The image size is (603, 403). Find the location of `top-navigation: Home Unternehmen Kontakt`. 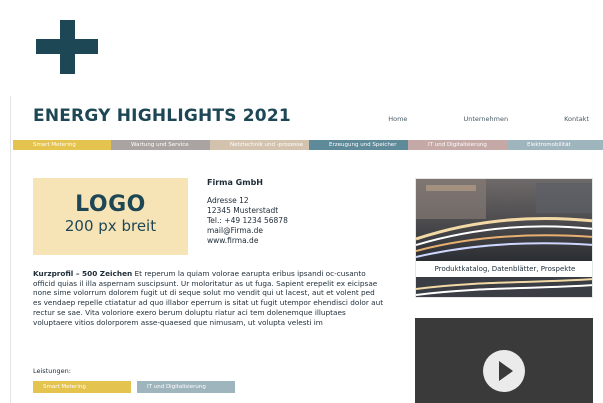

top-navigation: Home Unternehmen Kontakt is located at coordinates (460, 119).